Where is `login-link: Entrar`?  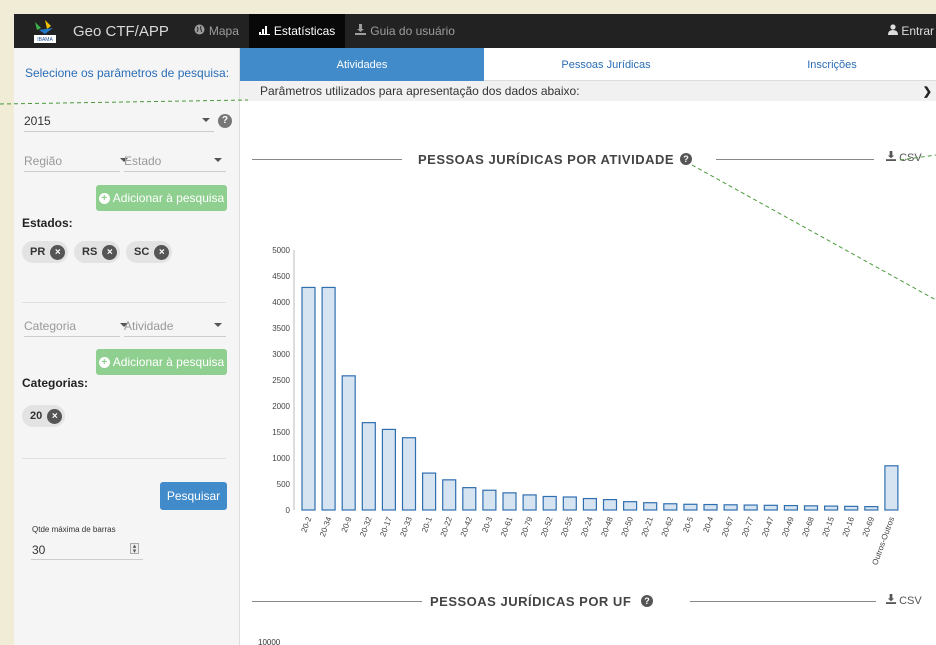
login-link: Entrar is located at coordinates (912, 31).